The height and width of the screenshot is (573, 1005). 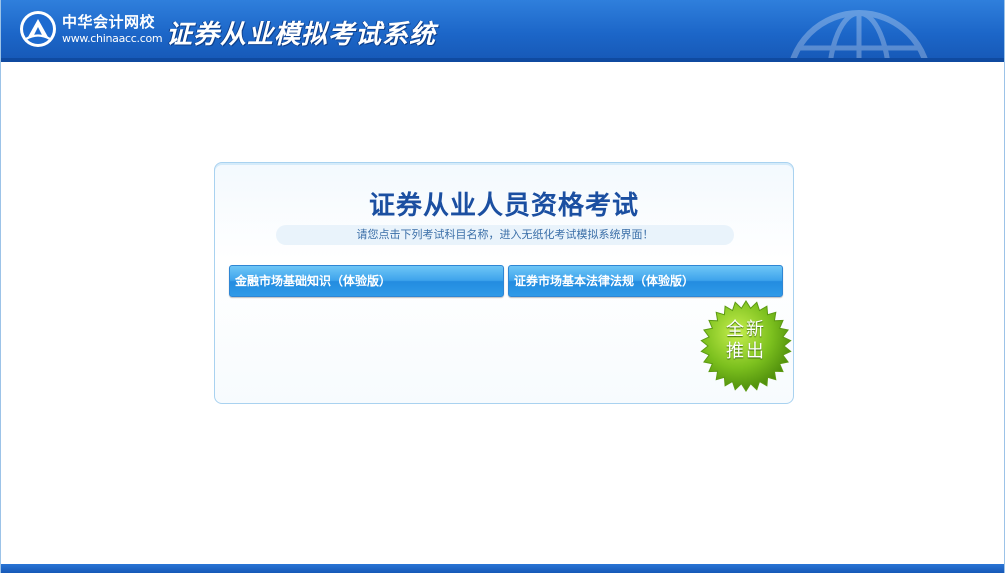 I want to click on site-logo: 中华会计网校 www.chinaacc.com, so click(x=91, y=29).